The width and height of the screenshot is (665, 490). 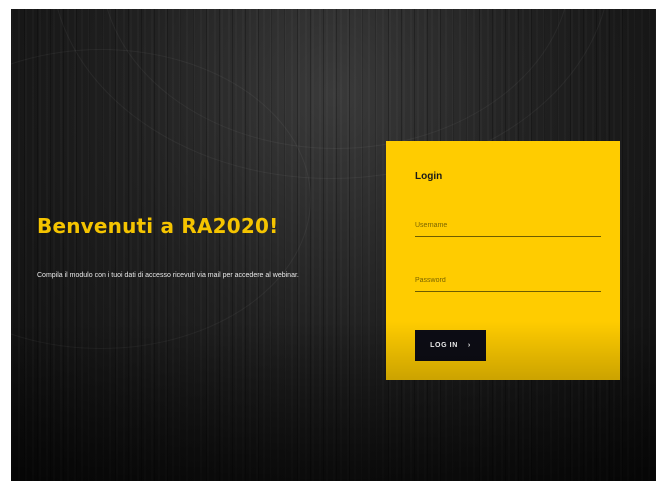 What do you see at coordinates (158, 226) in the screenshot?
I see `page-title: Benvenuti a RA2020!` at bounding box center [158, 226].